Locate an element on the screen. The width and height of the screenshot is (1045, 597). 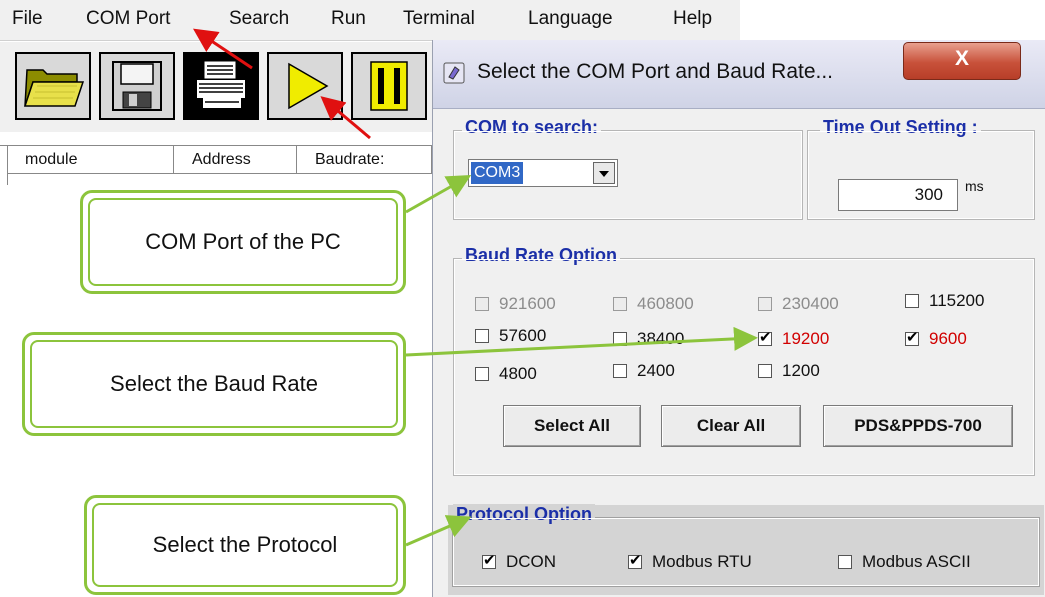
protocol-option-modbus-ascii: Modbus ASCII is located at coordinates (904, 562).